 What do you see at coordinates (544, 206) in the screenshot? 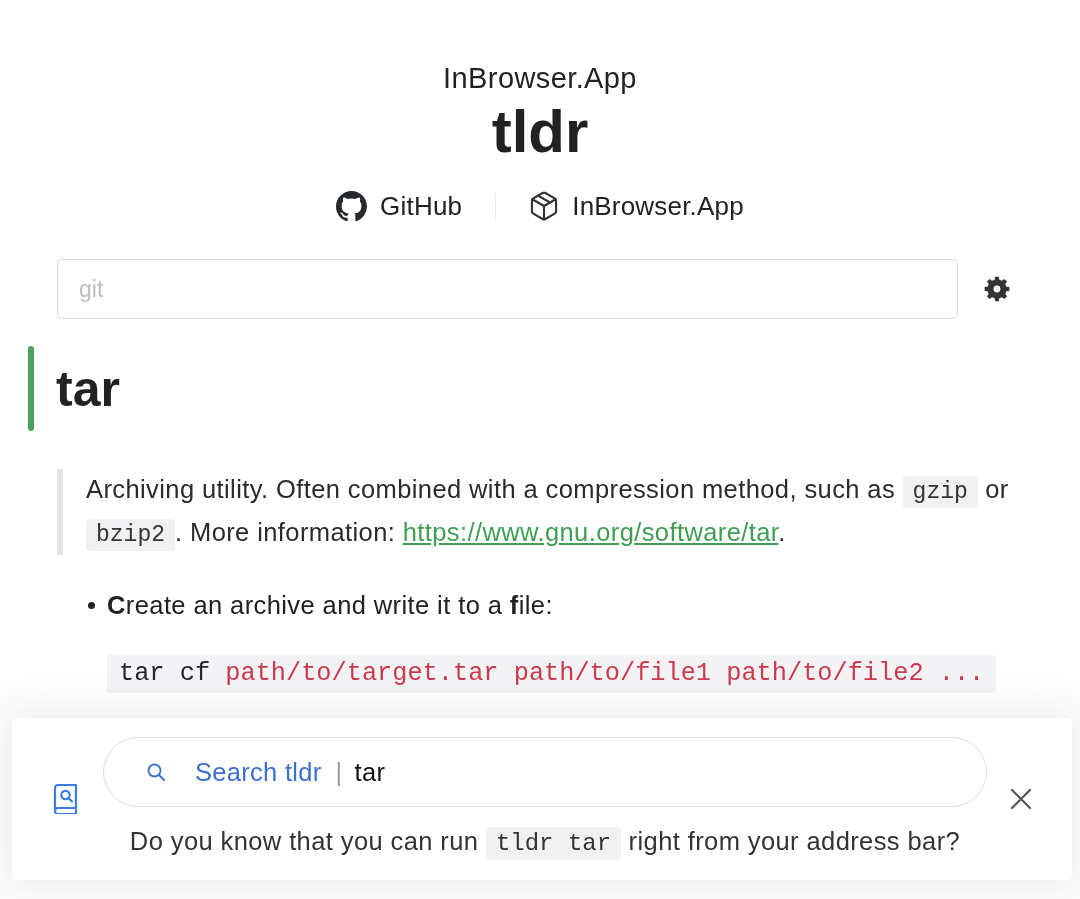
I see `box-icon` at bounding box center [544, 206].